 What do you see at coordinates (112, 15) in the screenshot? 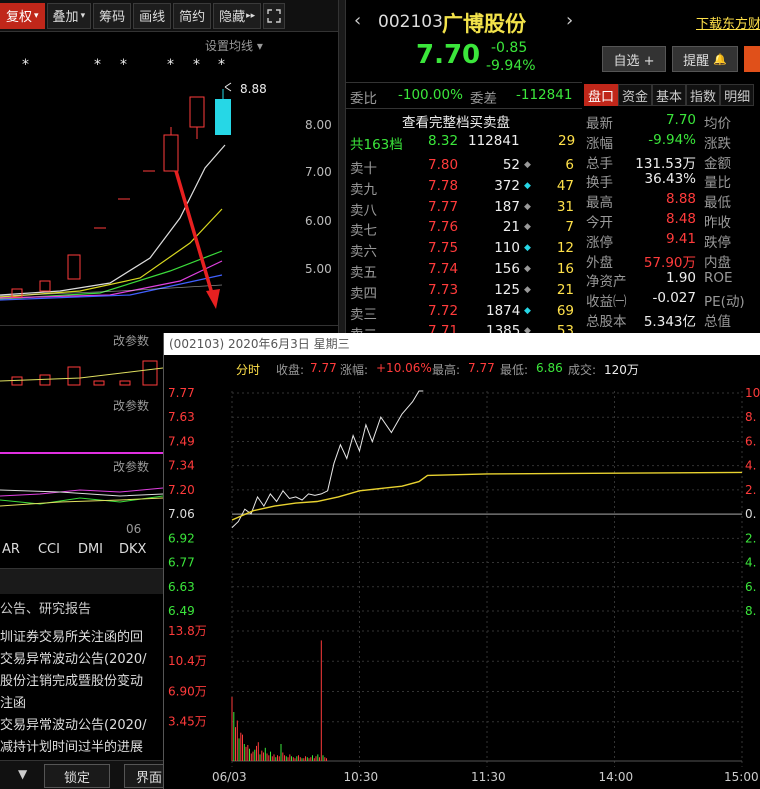
I see `toolbar-chips-button: 筹码` at bounding box center [112, 15].